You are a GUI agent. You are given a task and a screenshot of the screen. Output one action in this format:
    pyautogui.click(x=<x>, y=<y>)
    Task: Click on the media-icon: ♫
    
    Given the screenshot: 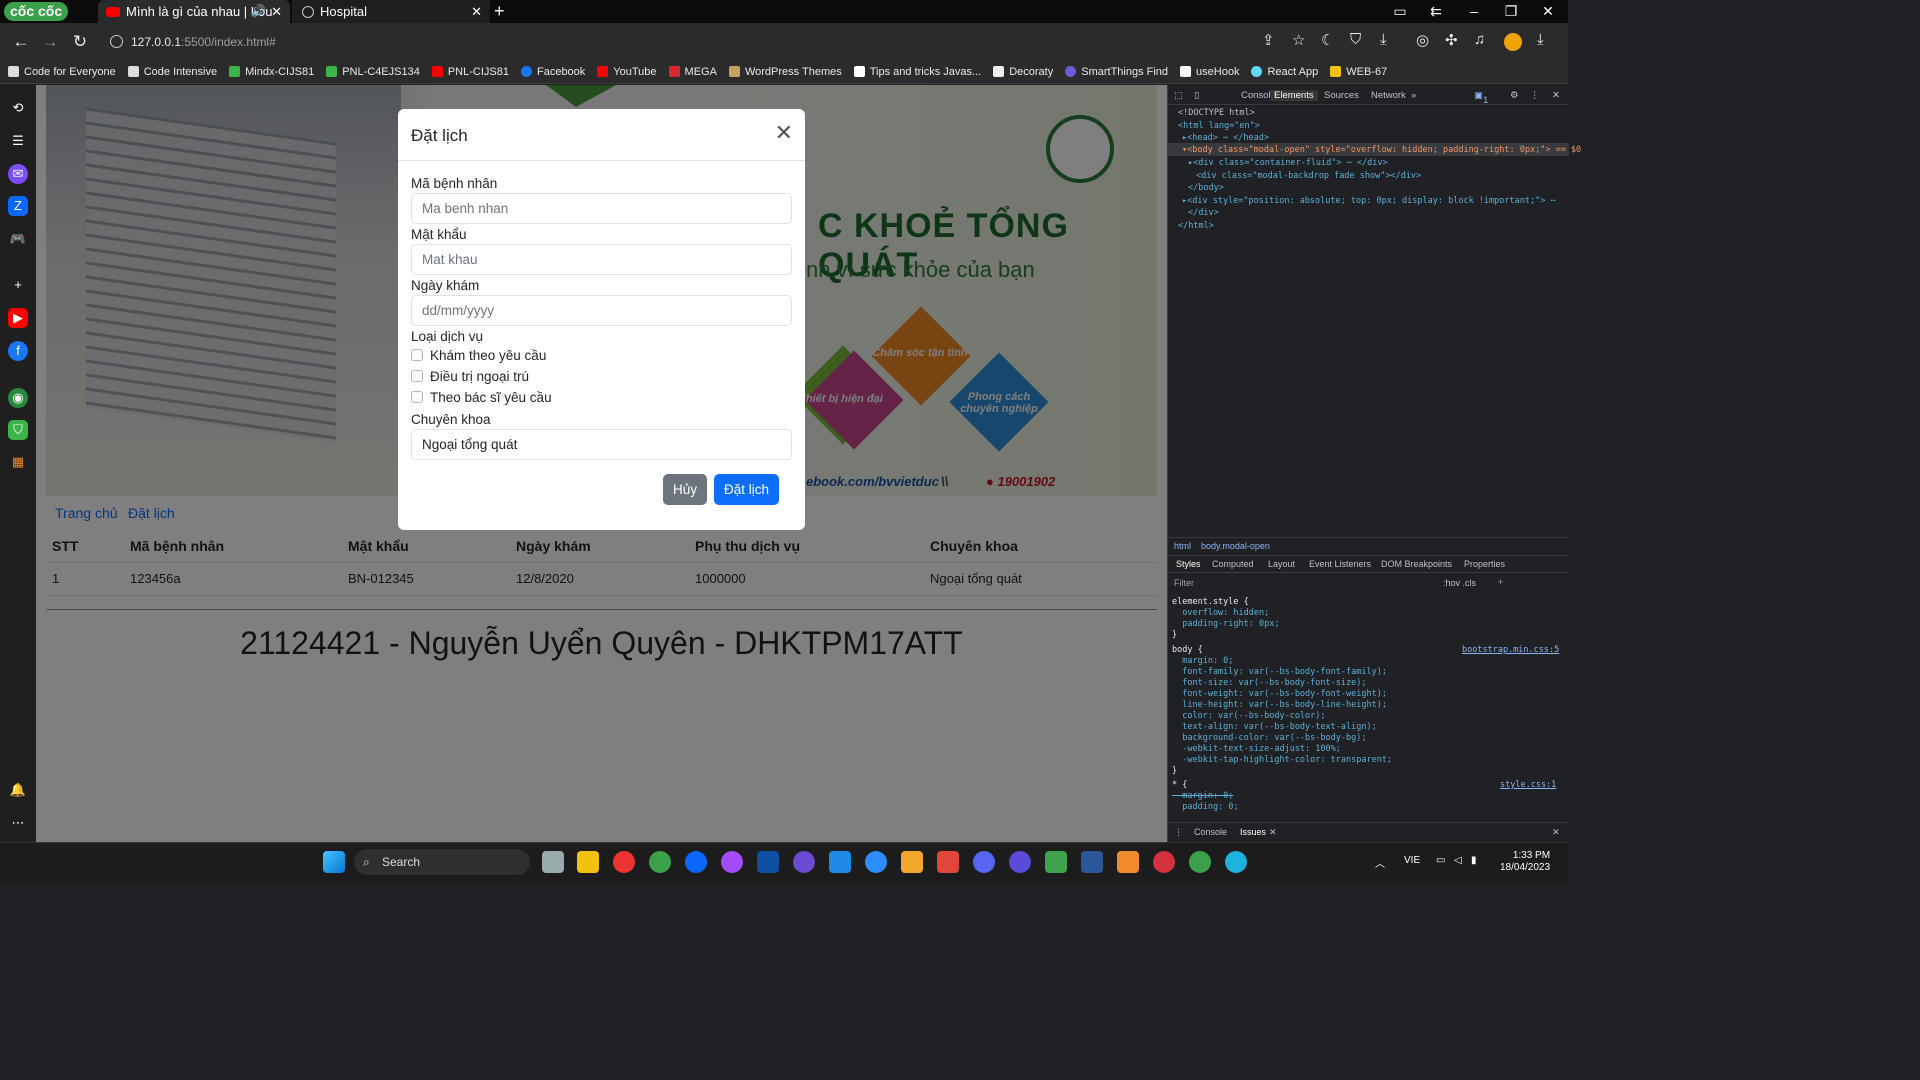 What is the action you would take?
    pyautogui.click(x=1479, y=39)
    